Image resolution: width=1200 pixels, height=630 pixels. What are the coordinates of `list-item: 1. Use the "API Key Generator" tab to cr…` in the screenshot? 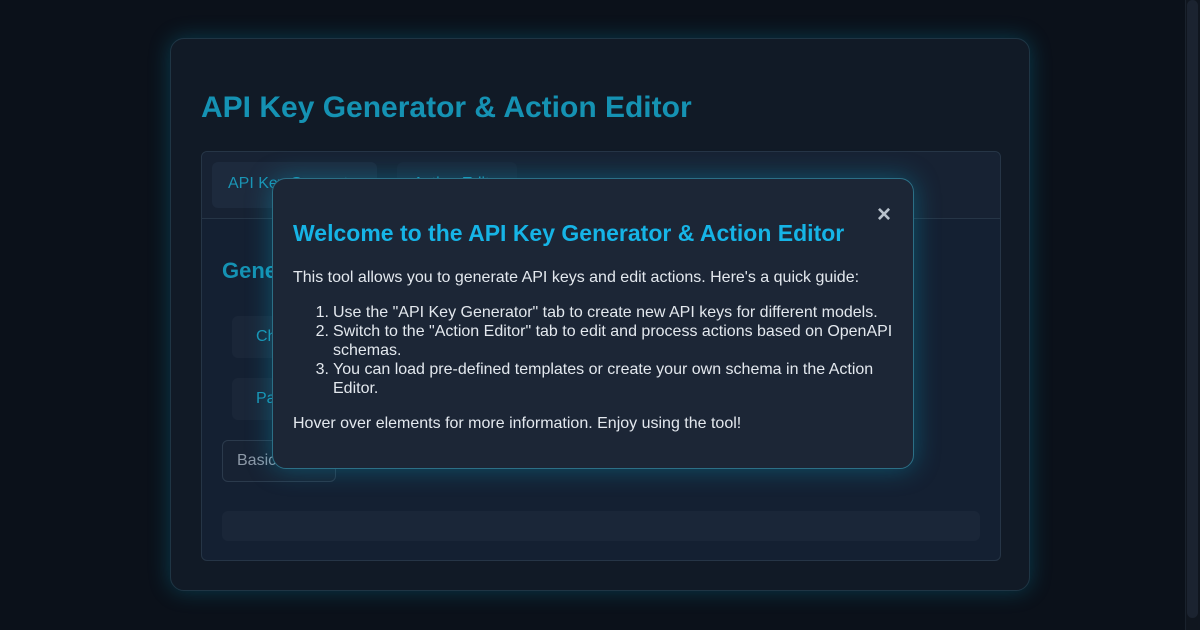 It's located at (596, 312).